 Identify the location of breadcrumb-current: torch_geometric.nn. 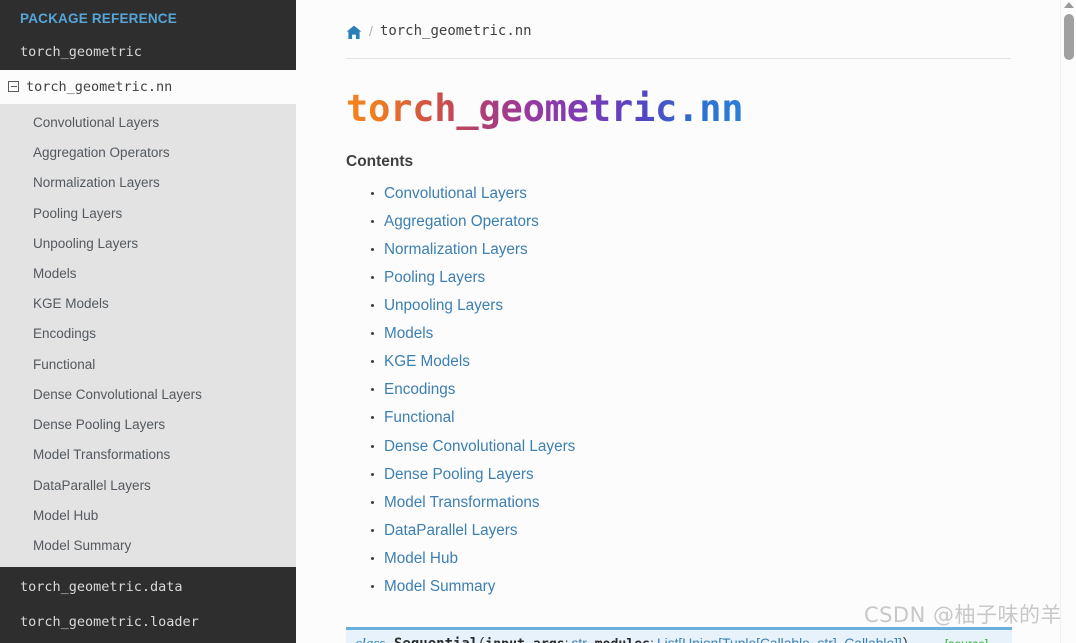
(455, 31).